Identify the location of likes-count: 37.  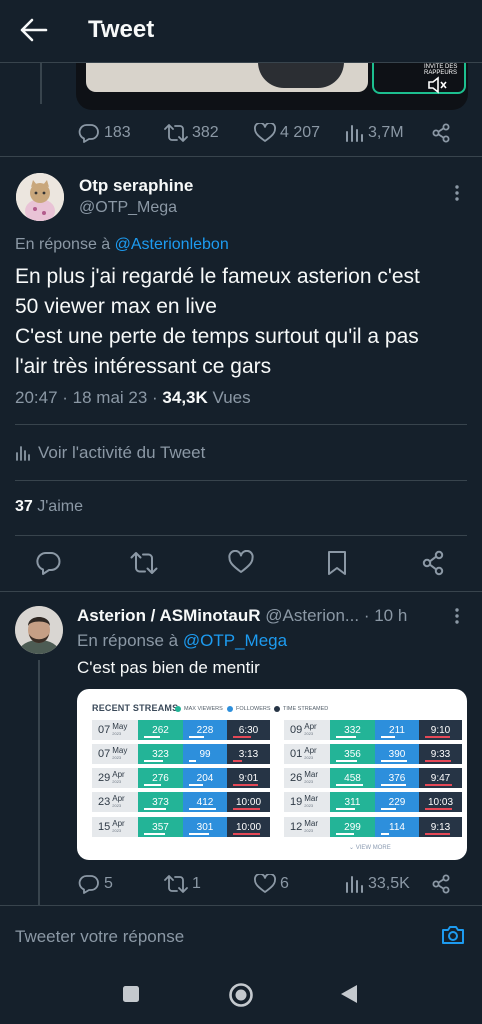
(24, 506).